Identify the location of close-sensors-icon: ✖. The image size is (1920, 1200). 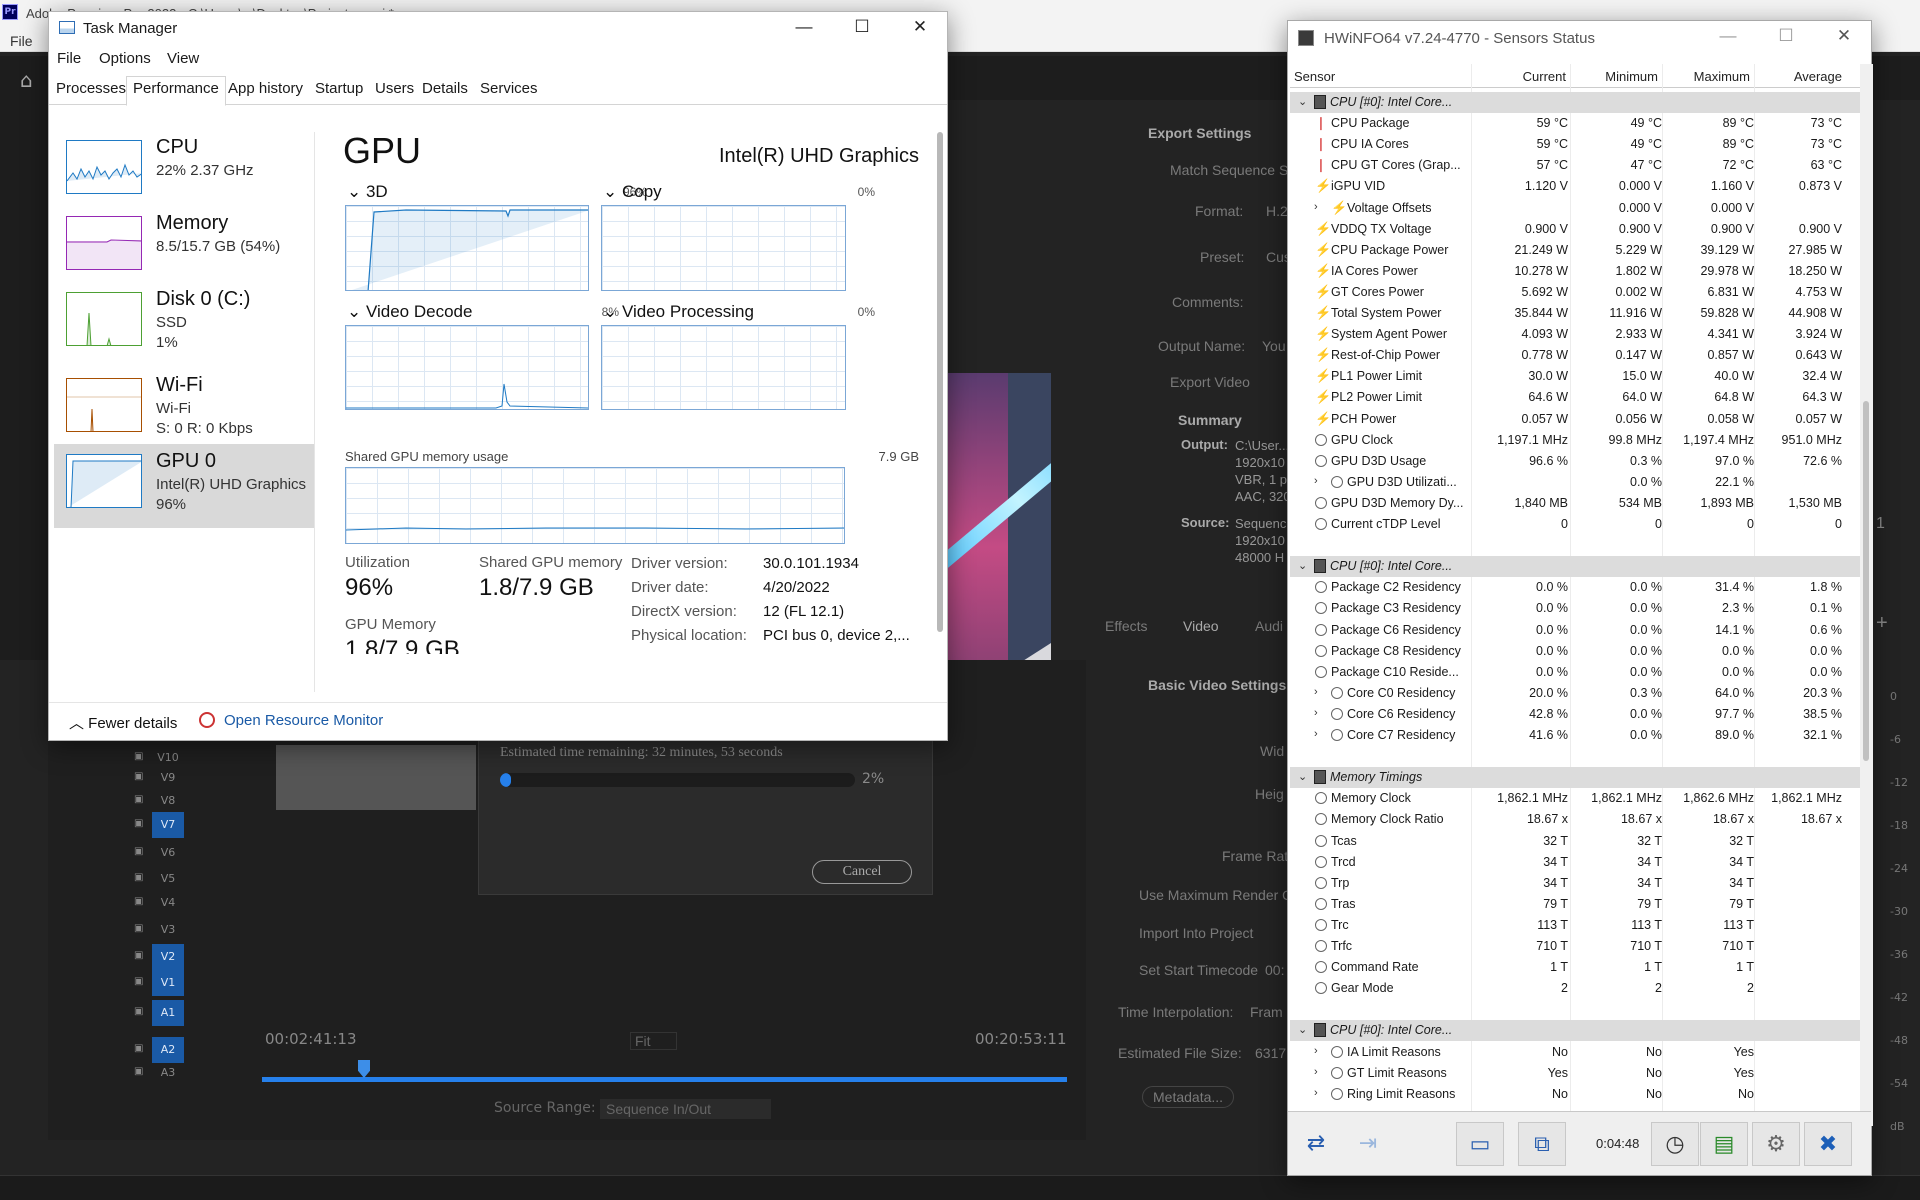
(1828, 1144).